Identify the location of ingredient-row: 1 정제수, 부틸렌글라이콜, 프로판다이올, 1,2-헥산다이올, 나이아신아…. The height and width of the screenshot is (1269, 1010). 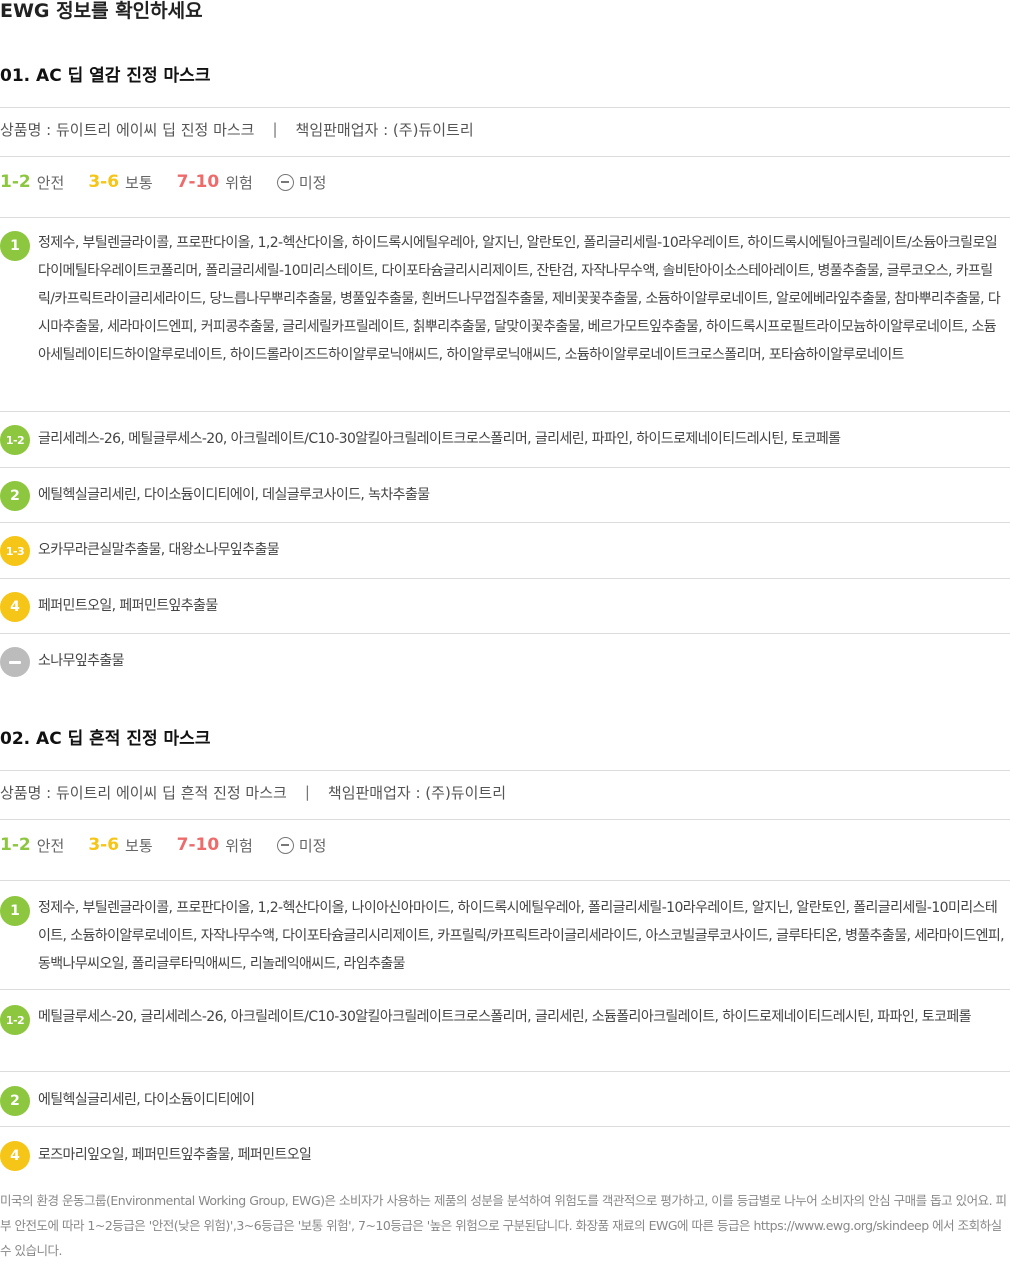
(505, 939).